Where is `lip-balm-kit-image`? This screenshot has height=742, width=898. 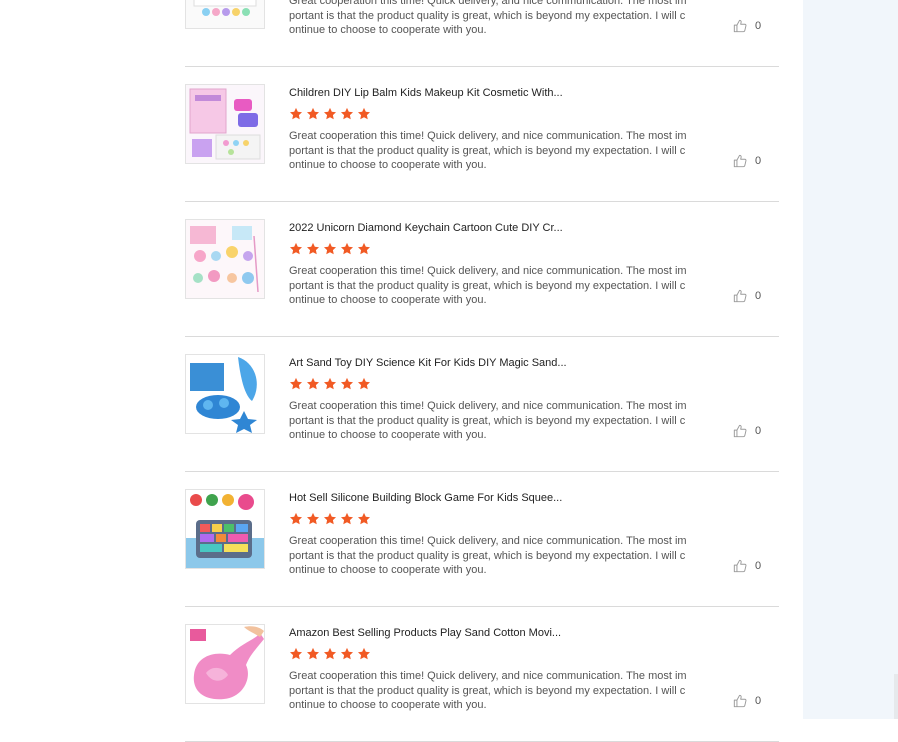 lip-balm-kit-image is located at coordinates (225, 124).